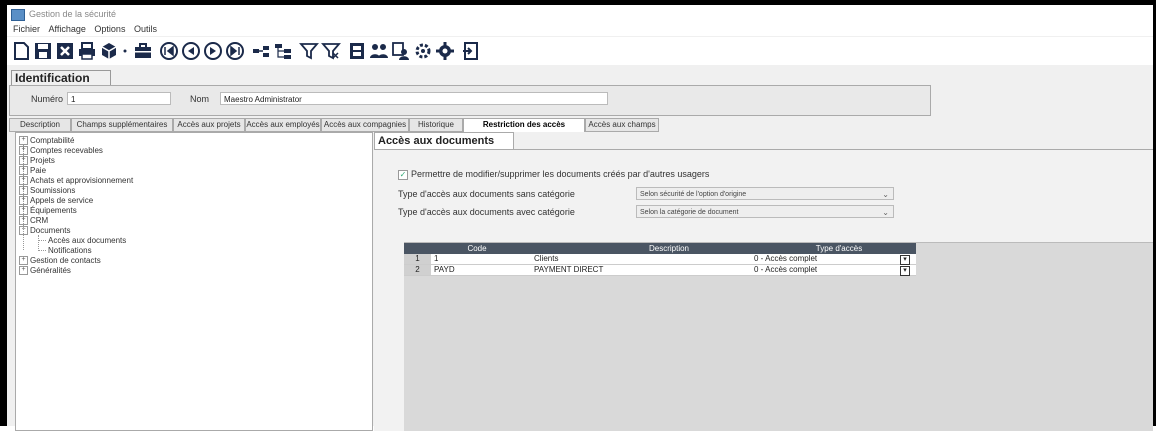 The image size is (1156, 431). What do you see at coordinates (471, 51) in the screenshot?
I see `exit-icon` at bounding box center [471, 51].